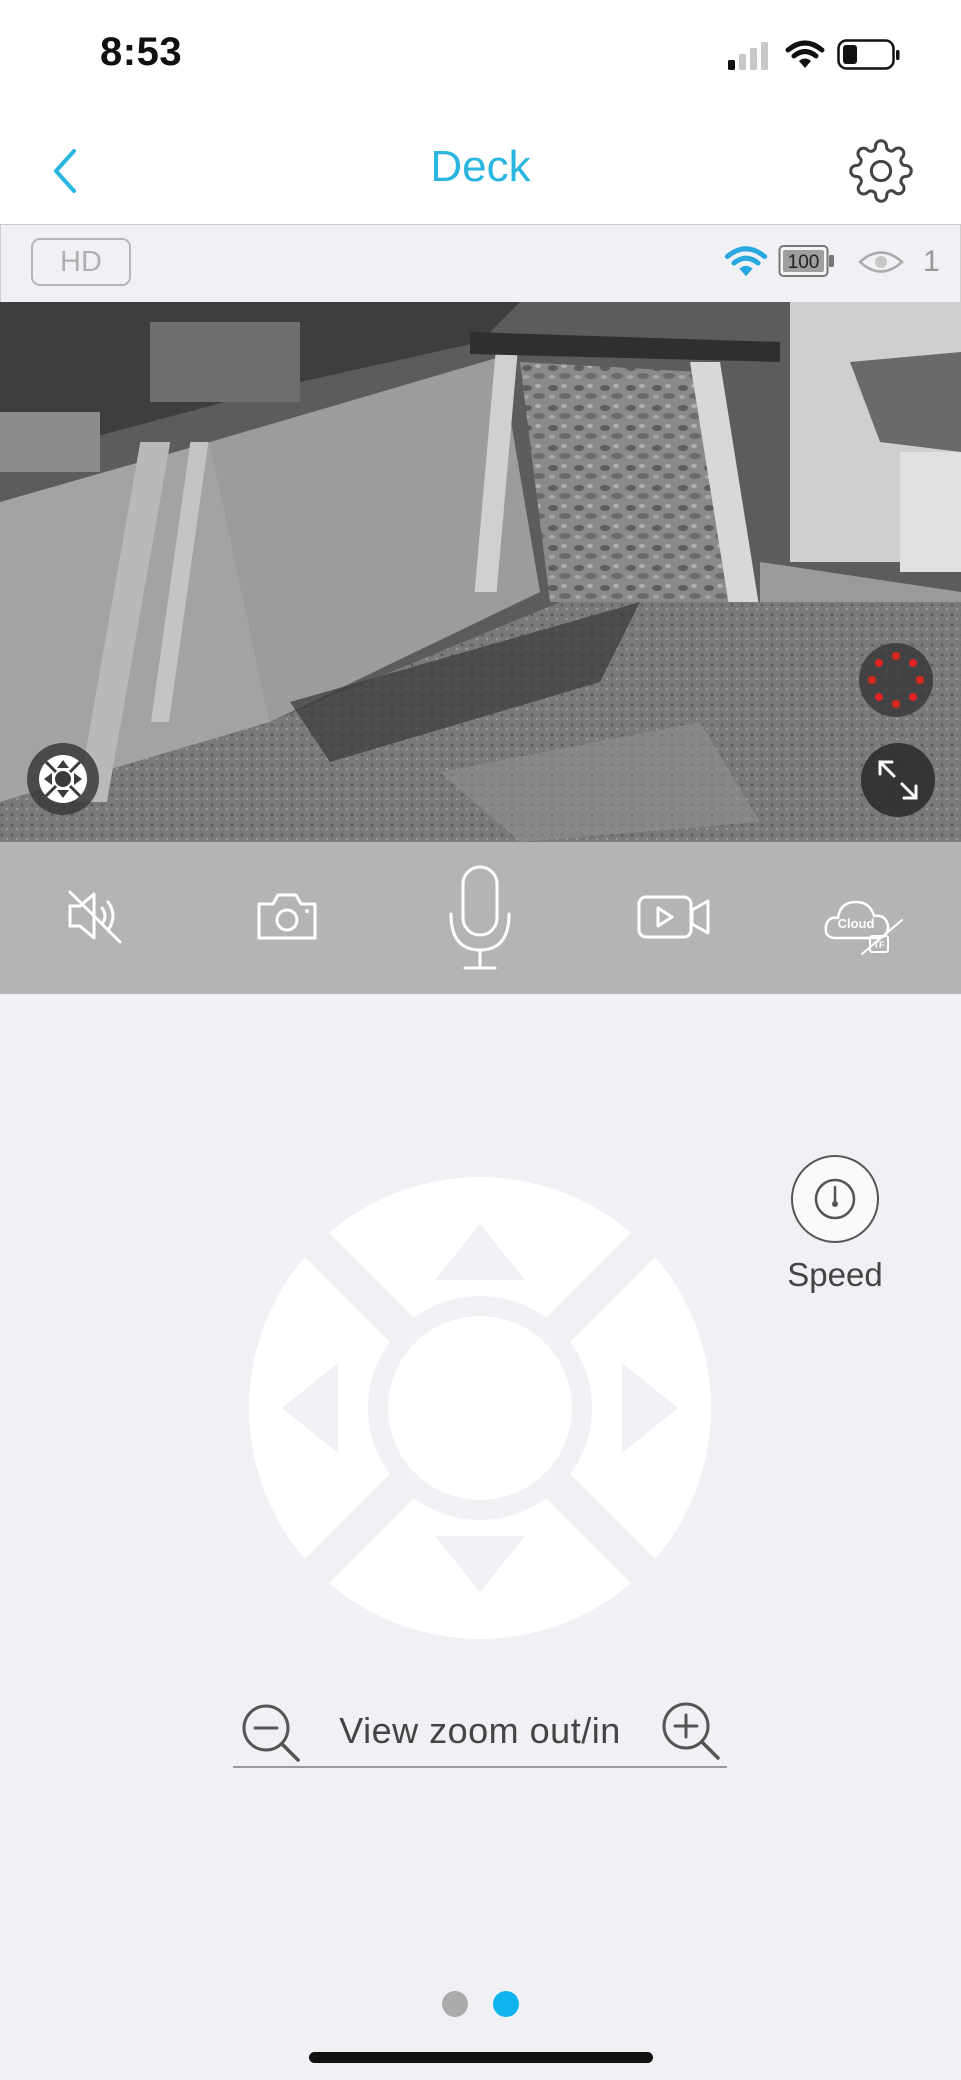 The image size is (961, 2080). I want to click on camera-battery-value: 100, so click(804, 262).